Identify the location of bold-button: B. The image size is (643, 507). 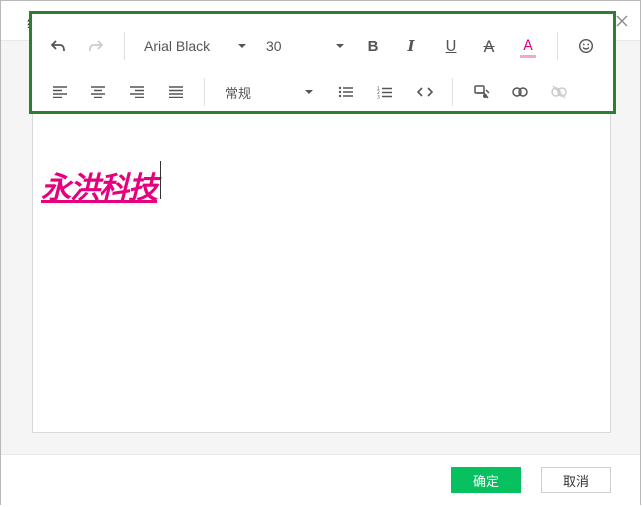
(373, 46).